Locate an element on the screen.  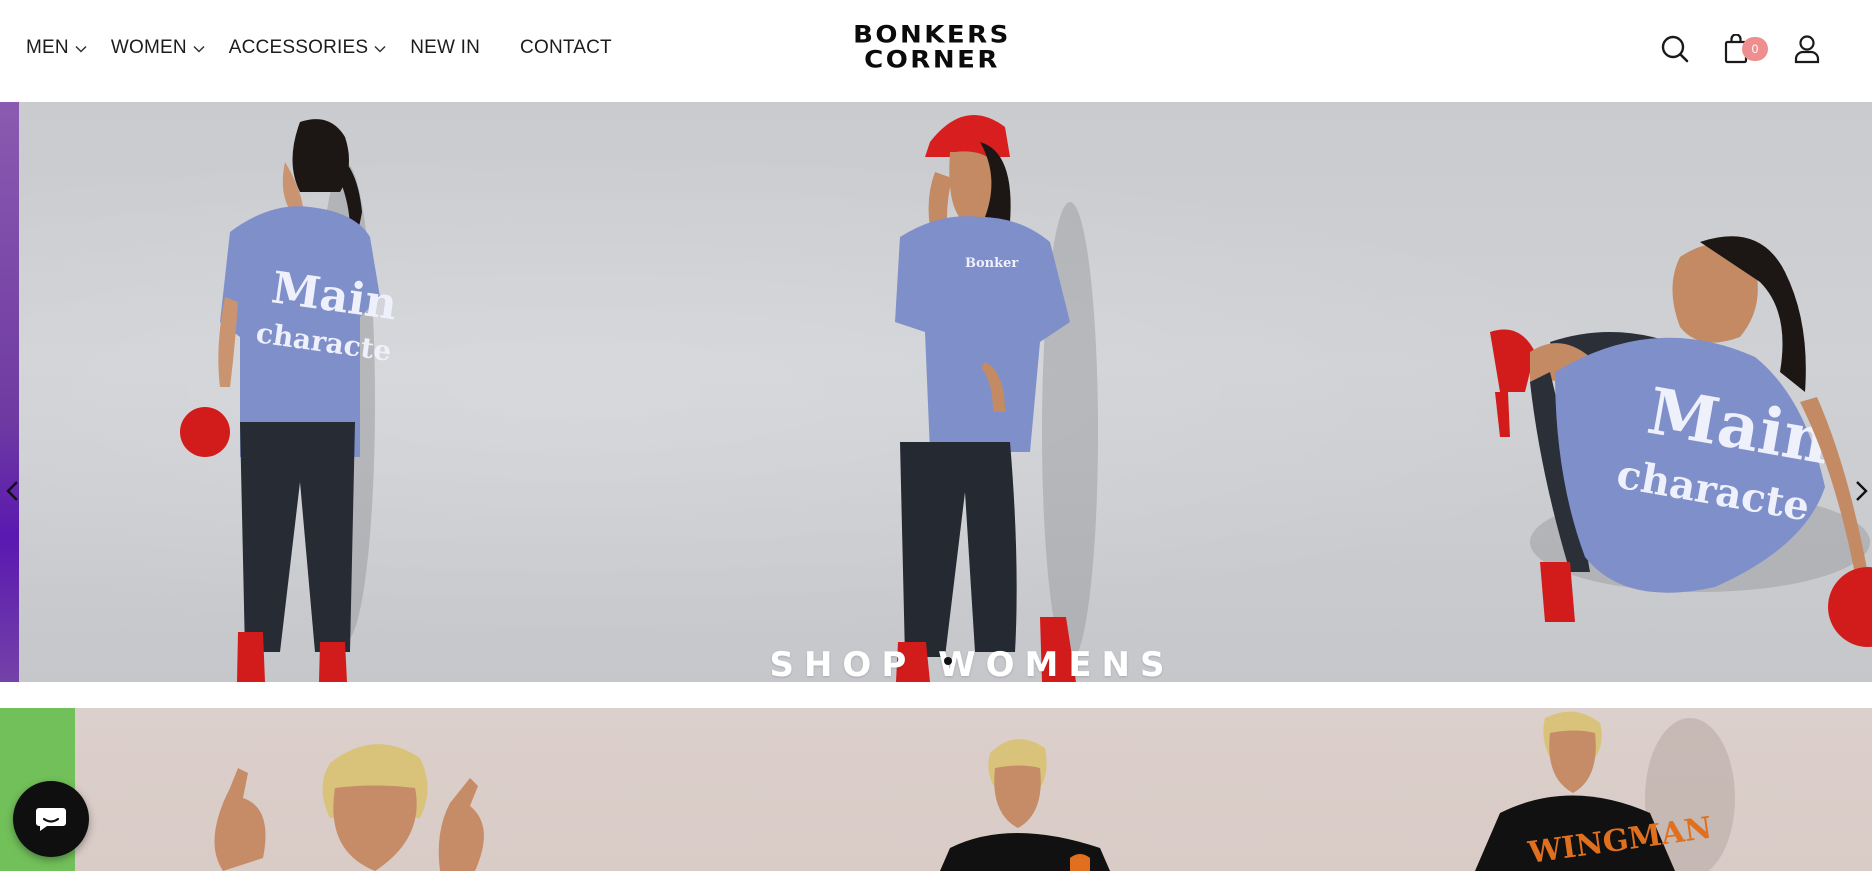
main-nav: MEN WOMEN ACCESSORIES NEW IN CONTACT is located at coordinates (331, 48).